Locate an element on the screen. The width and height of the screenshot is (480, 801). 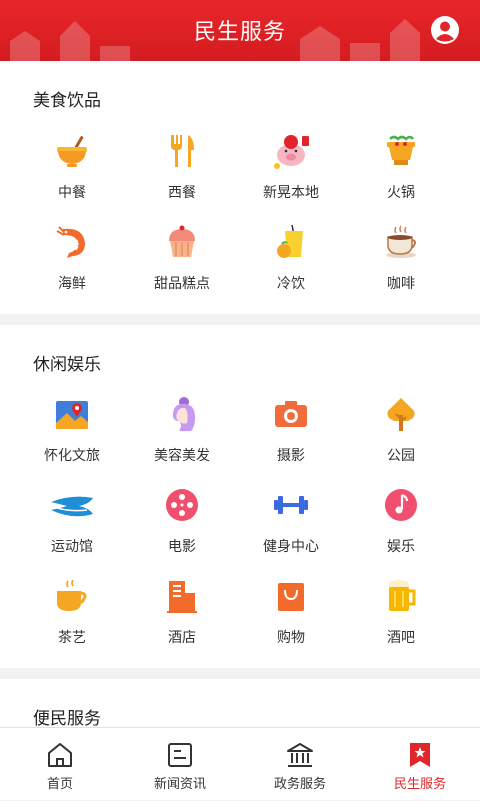
grid-item-bar: 酒吧 is located at coordinates (401, 612).